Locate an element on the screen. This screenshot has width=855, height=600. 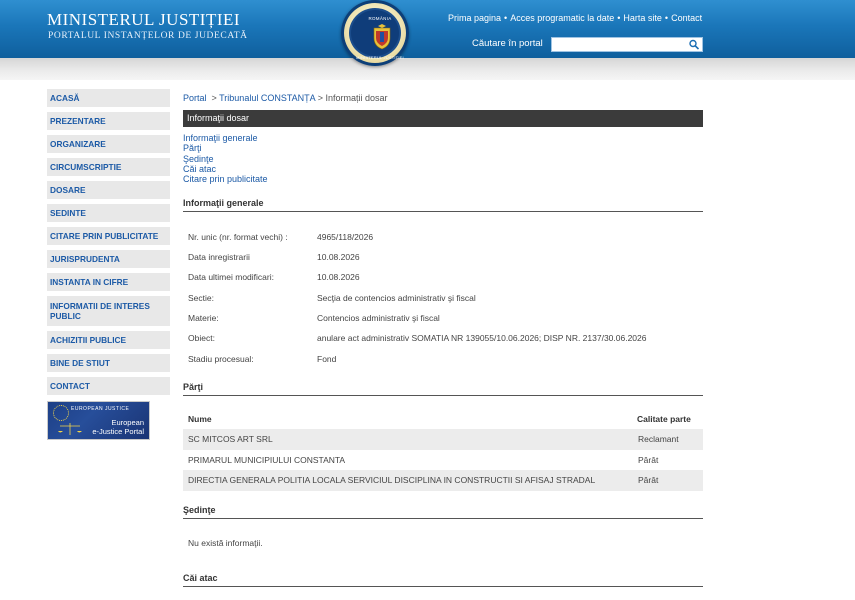
party-name: SC MITCOS ART SRL is located at coordinates (230, 439).